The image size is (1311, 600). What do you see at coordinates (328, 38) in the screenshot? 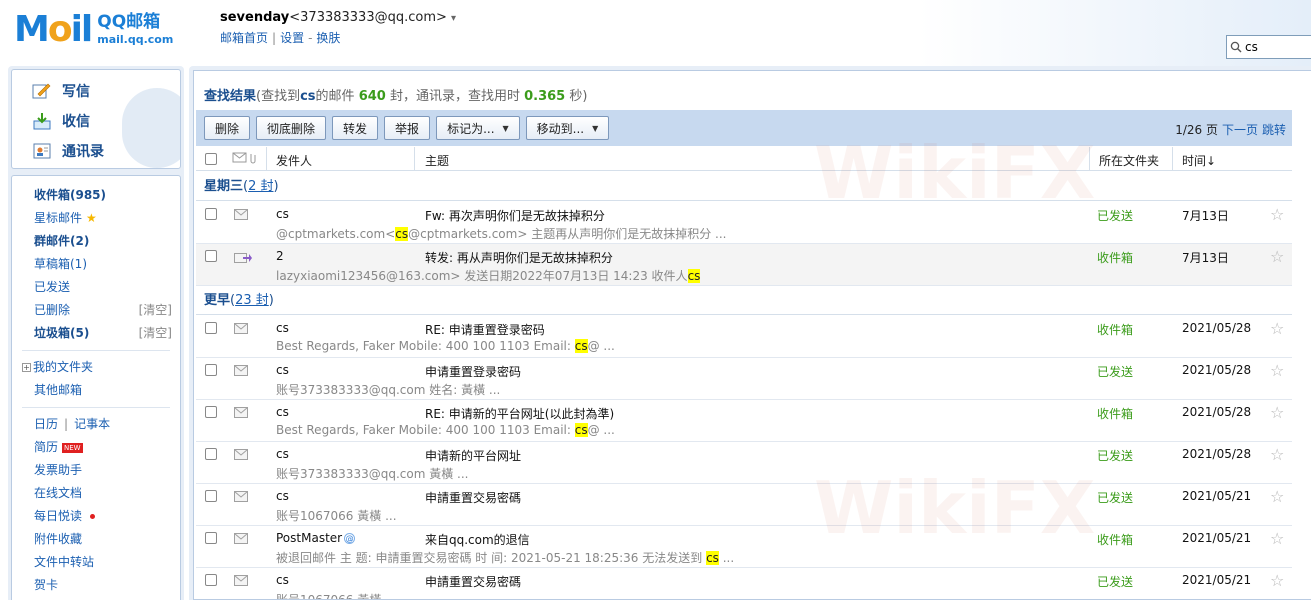
I see `skin-link: 换肤` at bounding box center [328, 38].